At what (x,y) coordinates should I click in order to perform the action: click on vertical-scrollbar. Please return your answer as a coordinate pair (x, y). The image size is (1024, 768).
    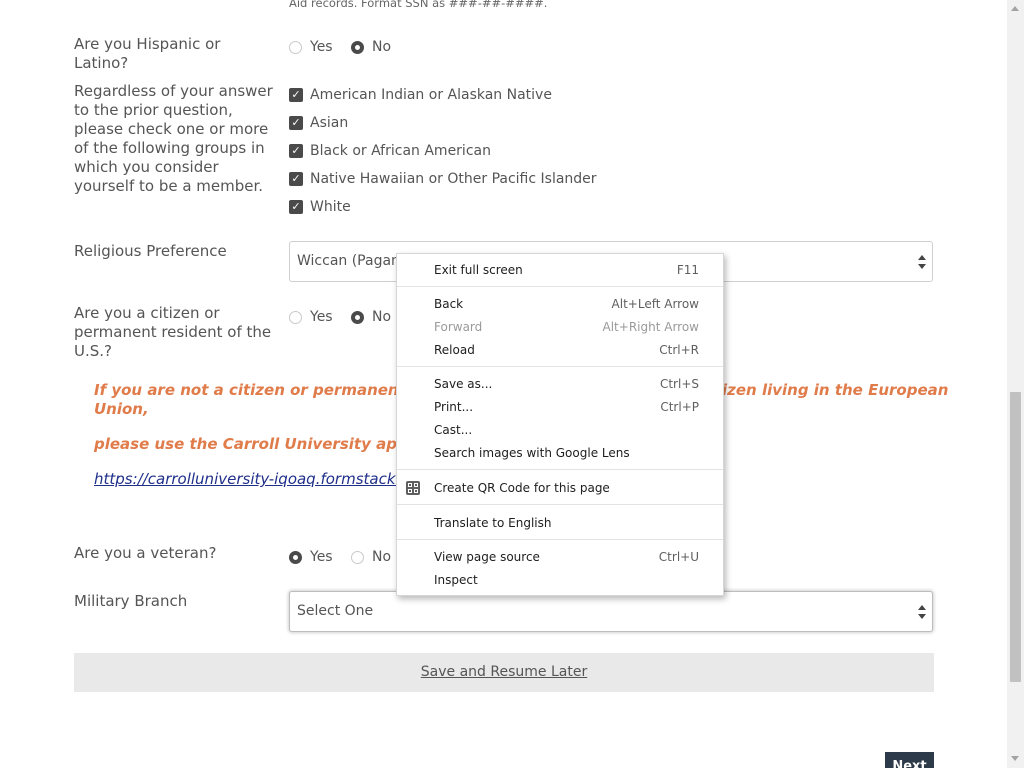
    Looking at the image, I should click on (1015, 384).